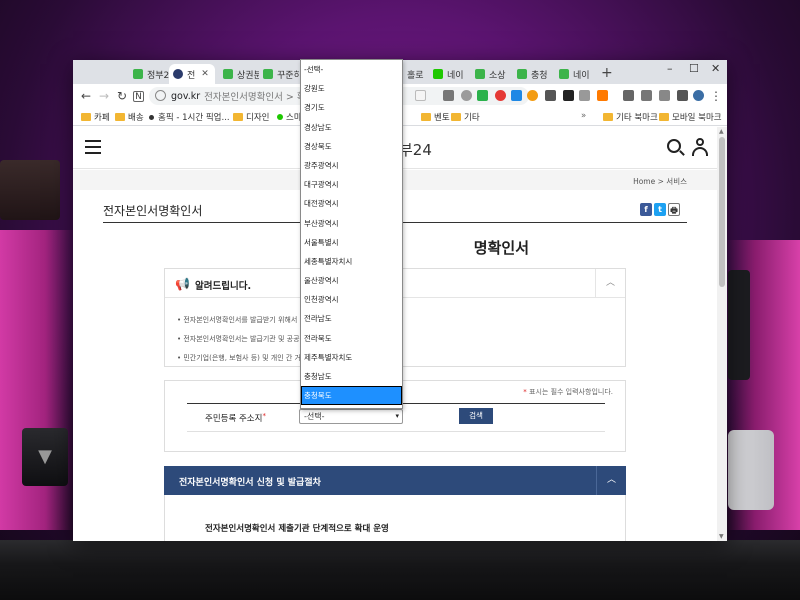 Image resolution: width=800 pixels, height=600 pixels. Describe the element at coordinates (676, 181) in the screenshot. I see `breadcrumb-current: 서비스` at that location.